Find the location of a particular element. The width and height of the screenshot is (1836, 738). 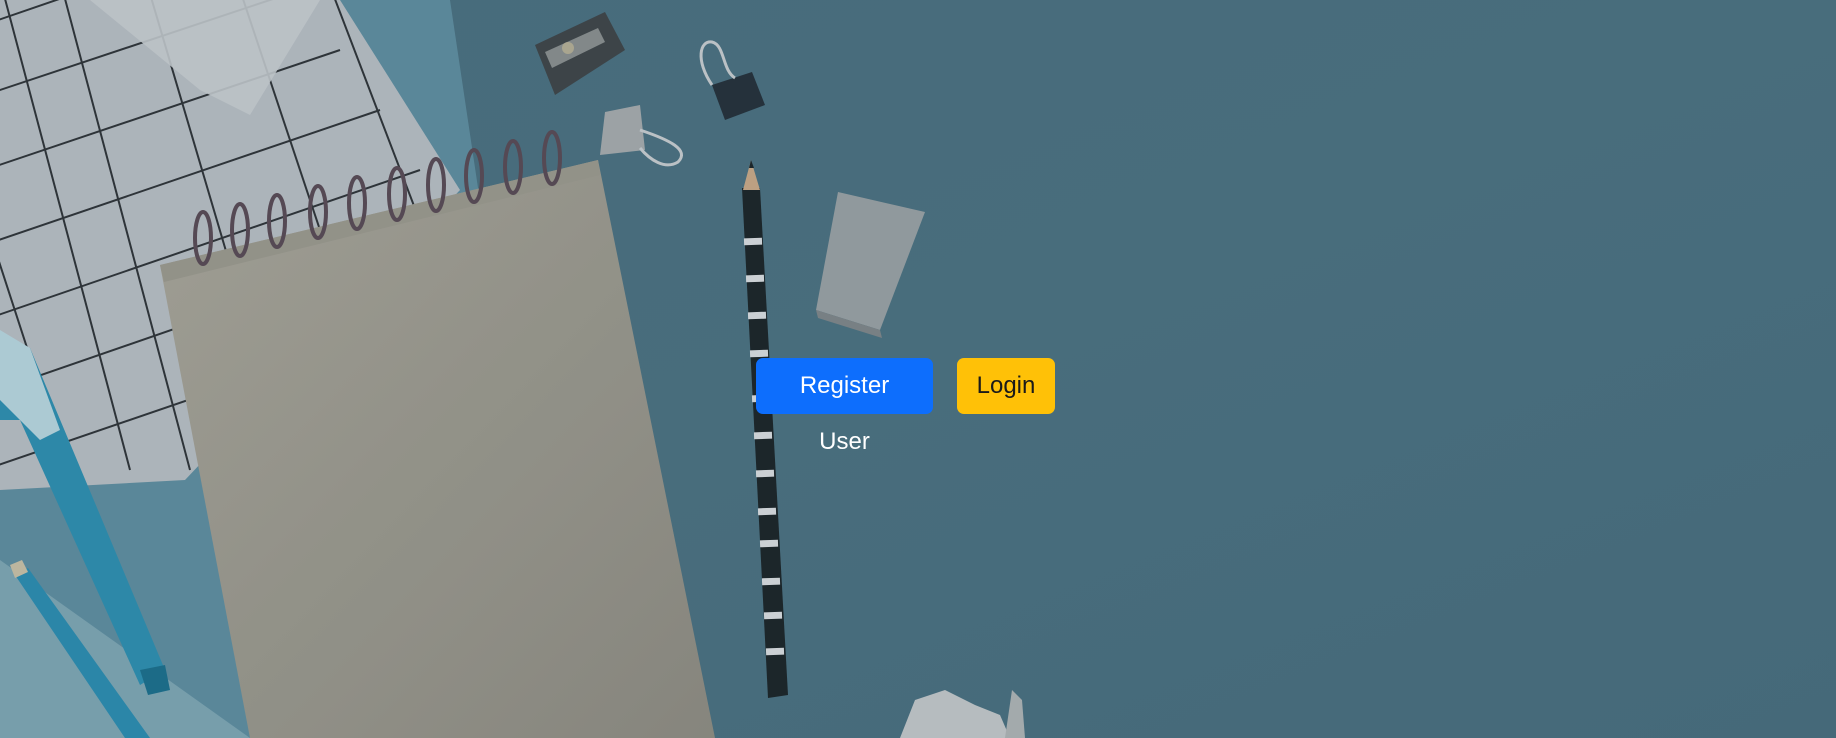

auth-actions: Register User Login is located at coordinates (905, 406).